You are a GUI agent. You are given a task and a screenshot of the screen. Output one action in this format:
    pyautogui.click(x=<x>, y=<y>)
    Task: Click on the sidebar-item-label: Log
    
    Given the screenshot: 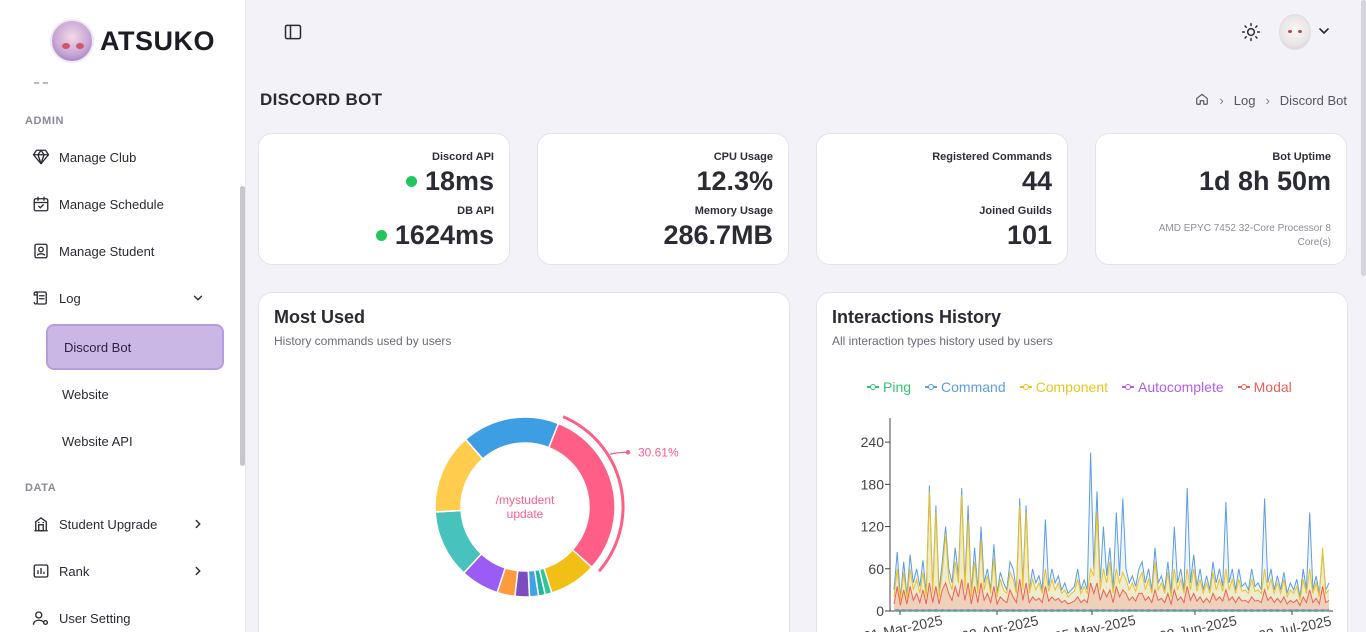 What is the action you would take?
    pyautogui.click(x=70, y=298)
    